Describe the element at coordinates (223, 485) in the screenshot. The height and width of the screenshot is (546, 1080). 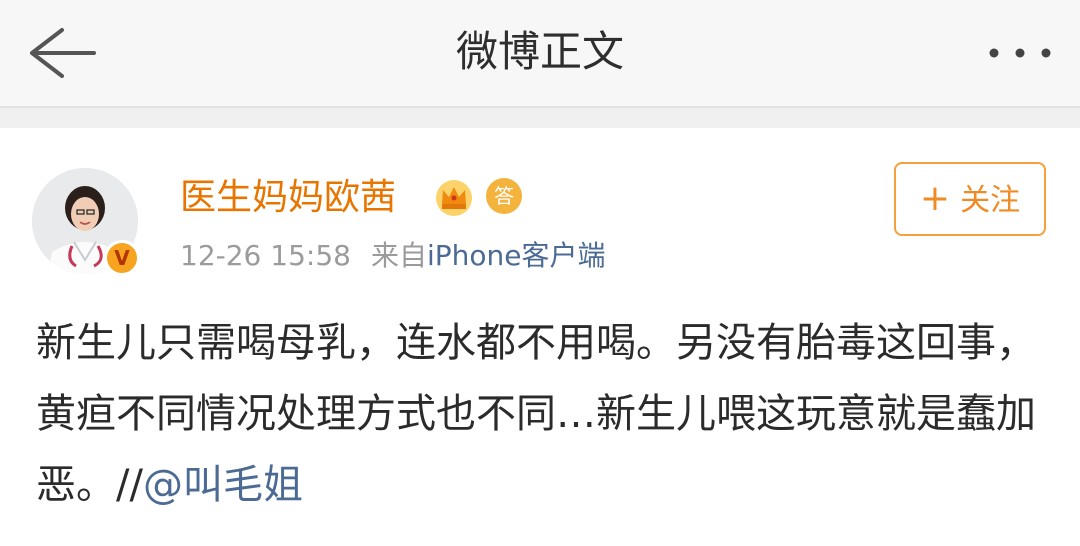
I see `mention-link: @叫毛姐` at that location.